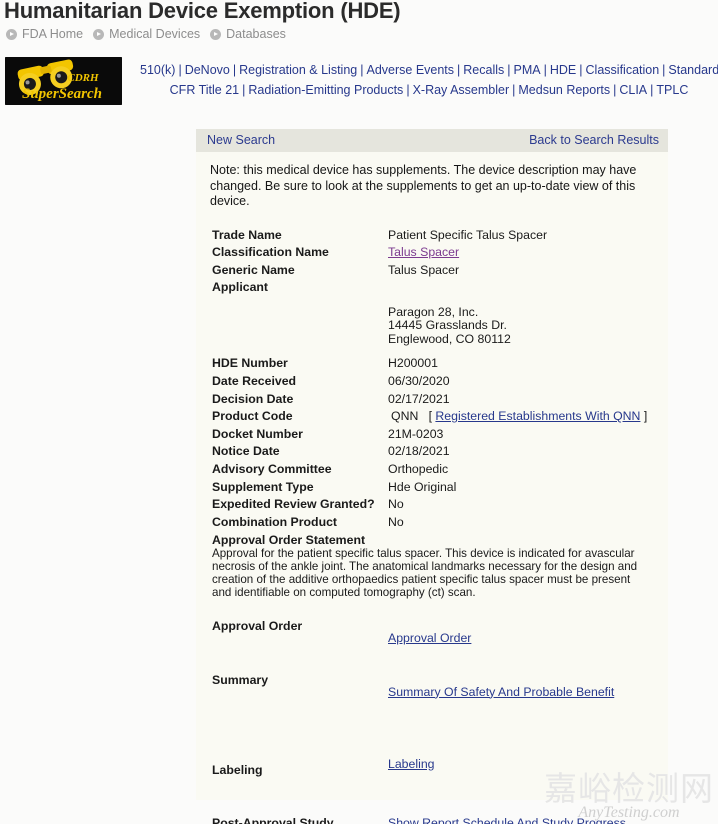 The height and width of the screenshot is (824, 718). Describe the element at coordinates (527, 70) in the screenshot. I see `nav-link-pma: PMA` at that location.